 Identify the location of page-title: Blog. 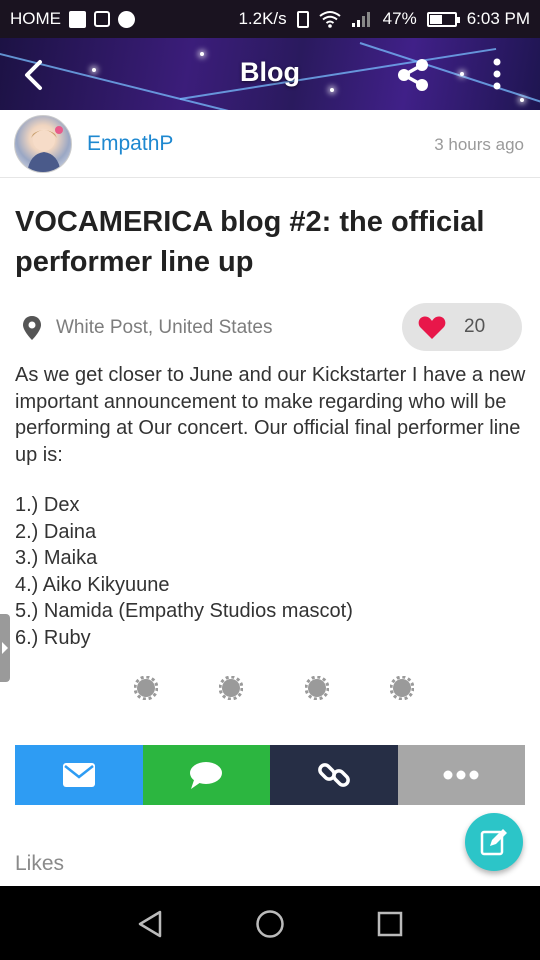
(270, 72).